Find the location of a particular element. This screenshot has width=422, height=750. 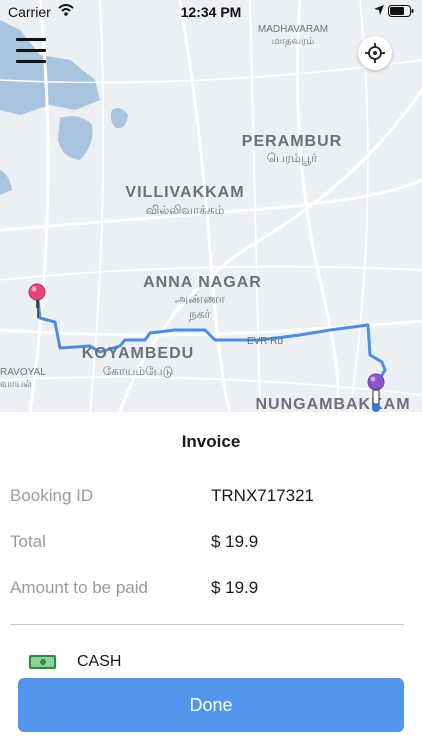

cash-icon is located at coordinates (42, 662).